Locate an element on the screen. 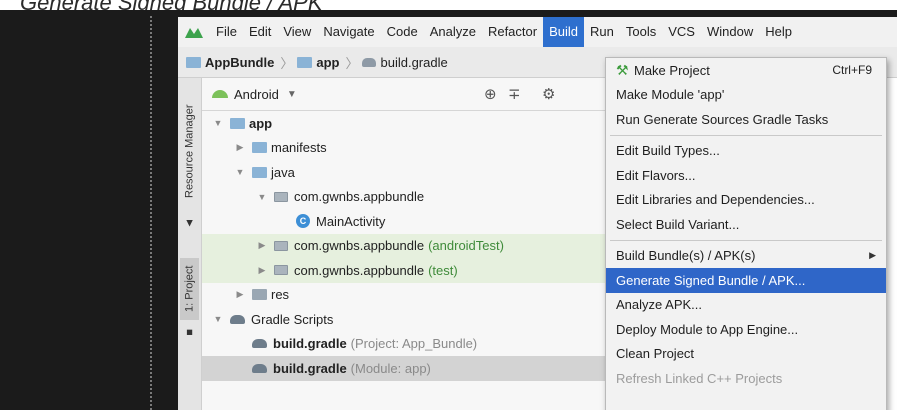 The width and height of the screenshot is (897, 410). tree-item-label: java is located at coordinates (283, 172).